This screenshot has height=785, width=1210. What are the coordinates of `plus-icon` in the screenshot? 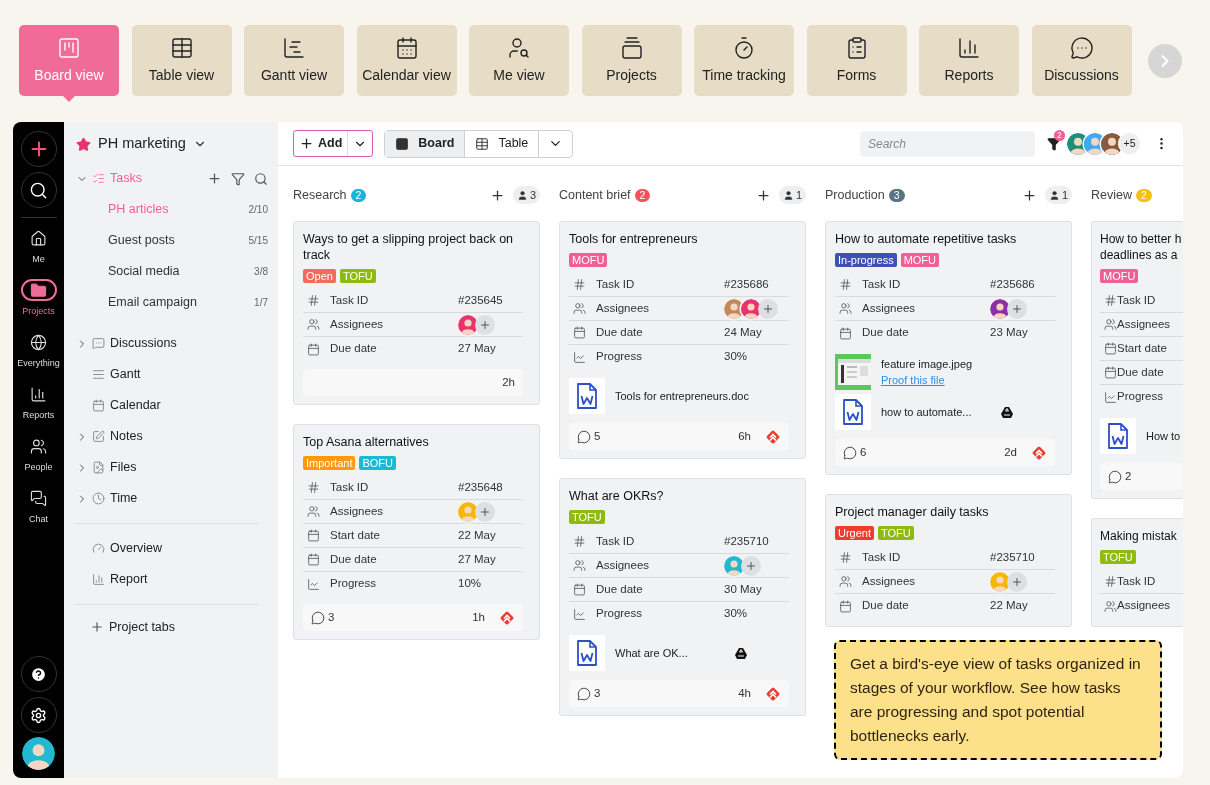 It's located at (306, 143).